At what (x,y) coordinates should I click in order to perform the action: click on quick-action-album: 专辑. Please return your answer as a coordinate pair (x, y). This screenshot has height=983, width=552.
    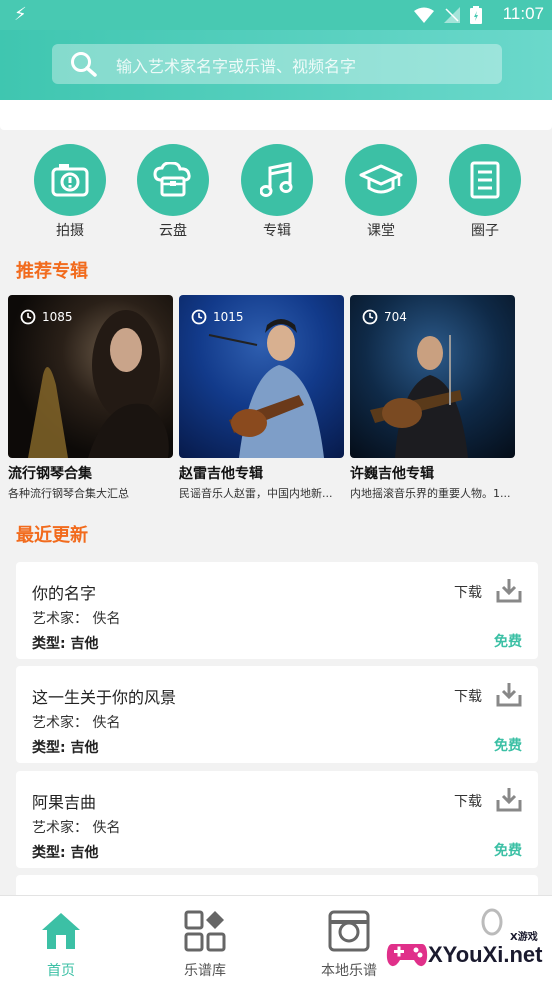
    Looking at the image, I should click on (277, 192).